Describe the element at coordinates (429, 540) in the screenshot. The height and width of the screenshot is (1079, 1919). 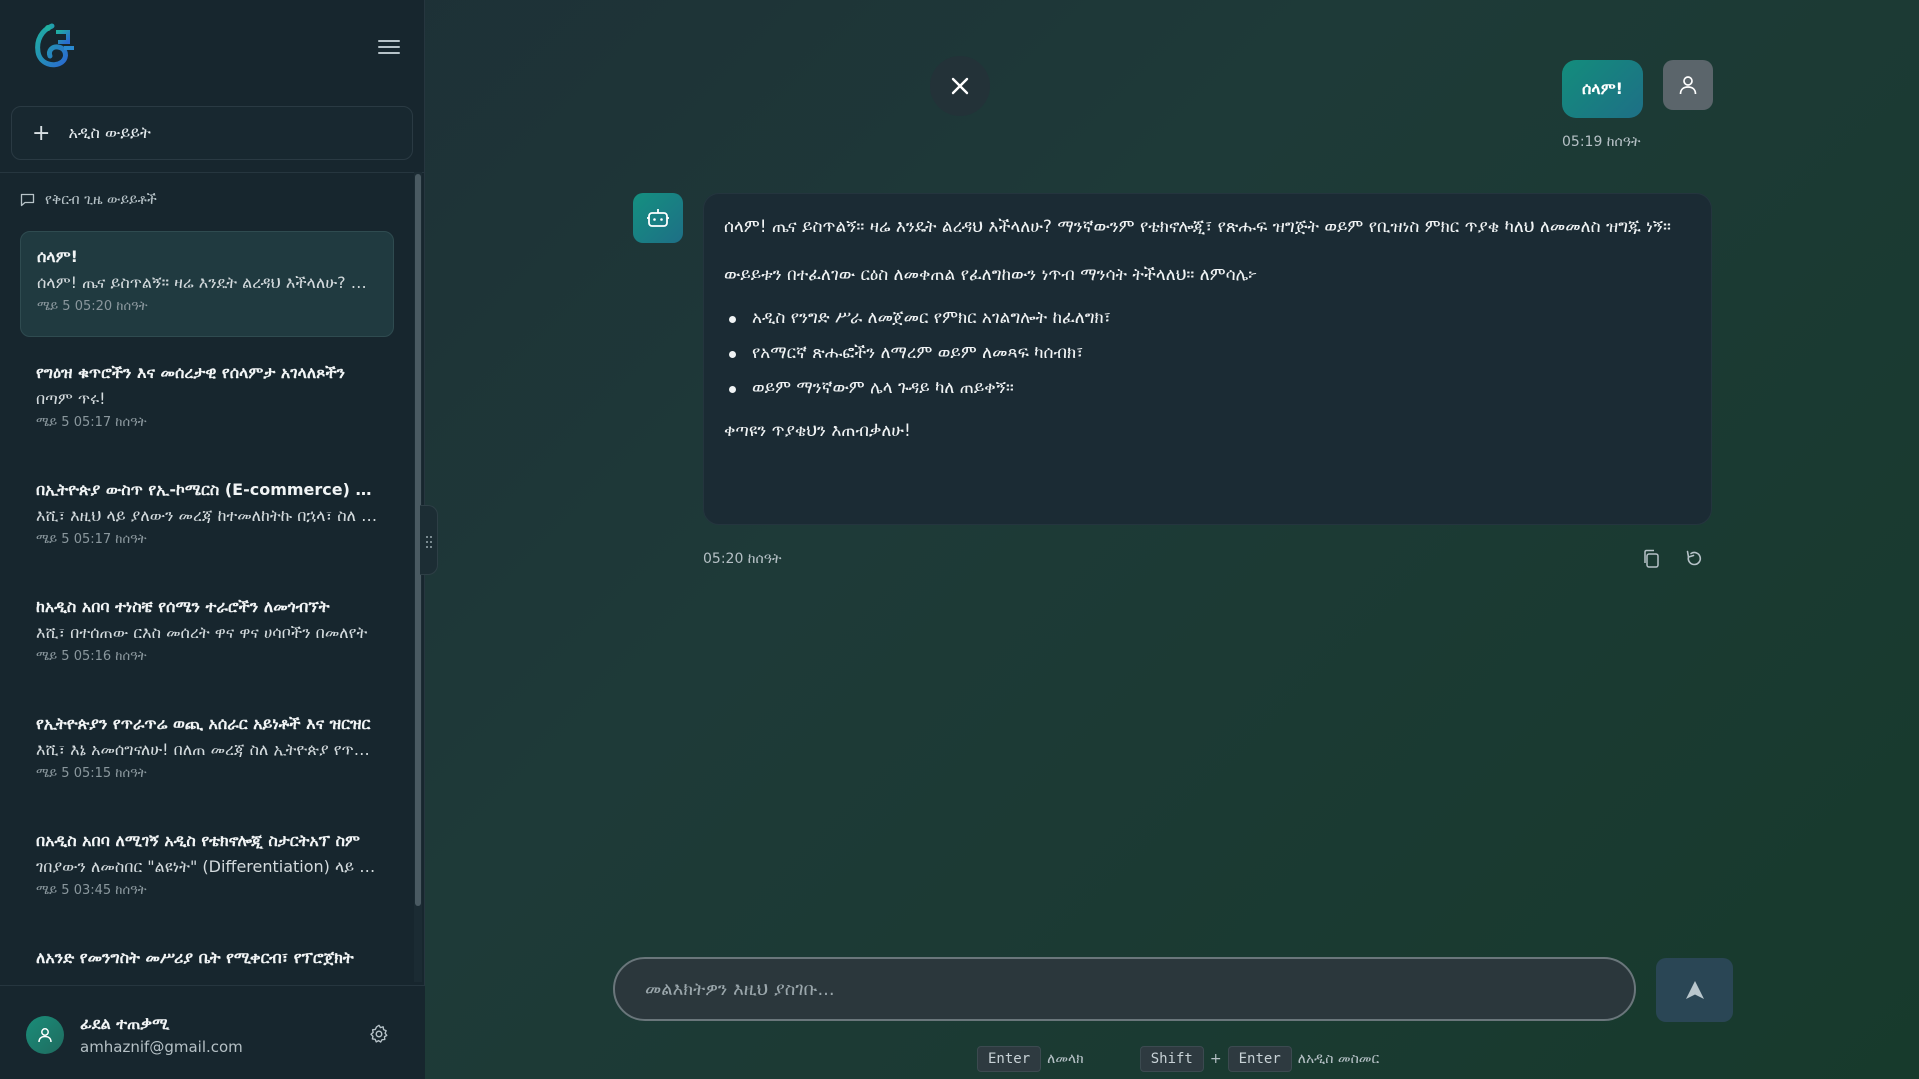
I see `sidebar-resize-handle` at that location.